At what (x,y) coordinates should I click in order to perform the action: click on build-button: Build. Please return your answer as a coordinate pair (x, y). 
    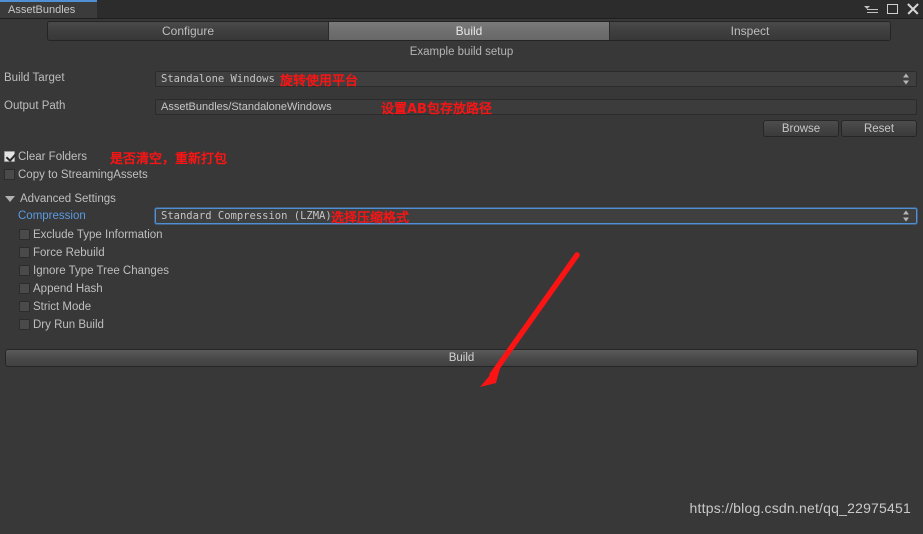
    Looking at the image, I should click on (461, 358).